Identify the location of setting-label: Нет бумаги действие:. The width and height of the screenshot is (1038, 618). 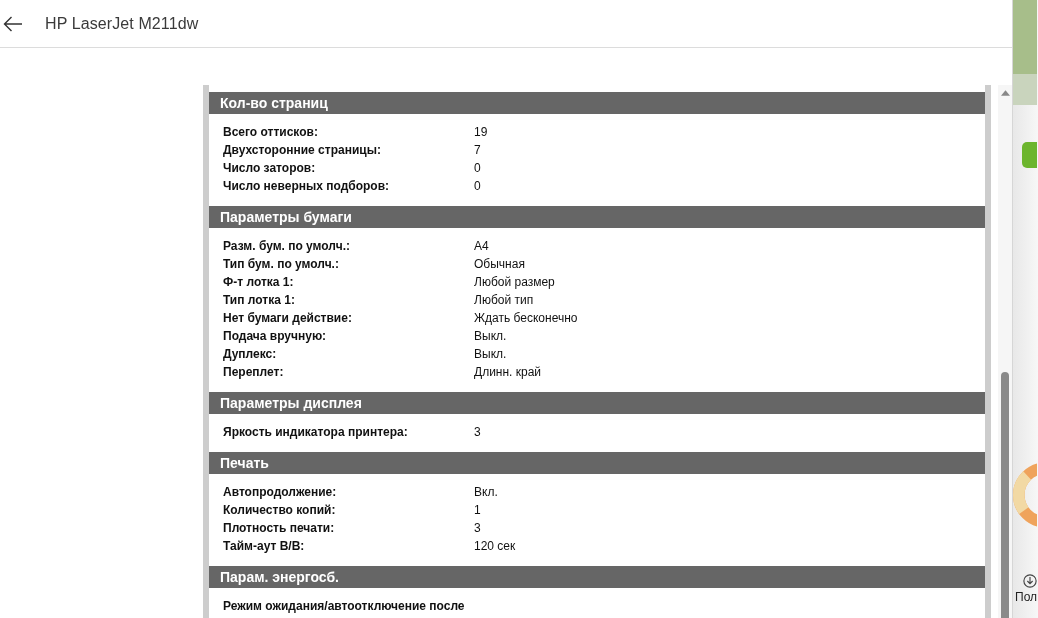
(288, 318).